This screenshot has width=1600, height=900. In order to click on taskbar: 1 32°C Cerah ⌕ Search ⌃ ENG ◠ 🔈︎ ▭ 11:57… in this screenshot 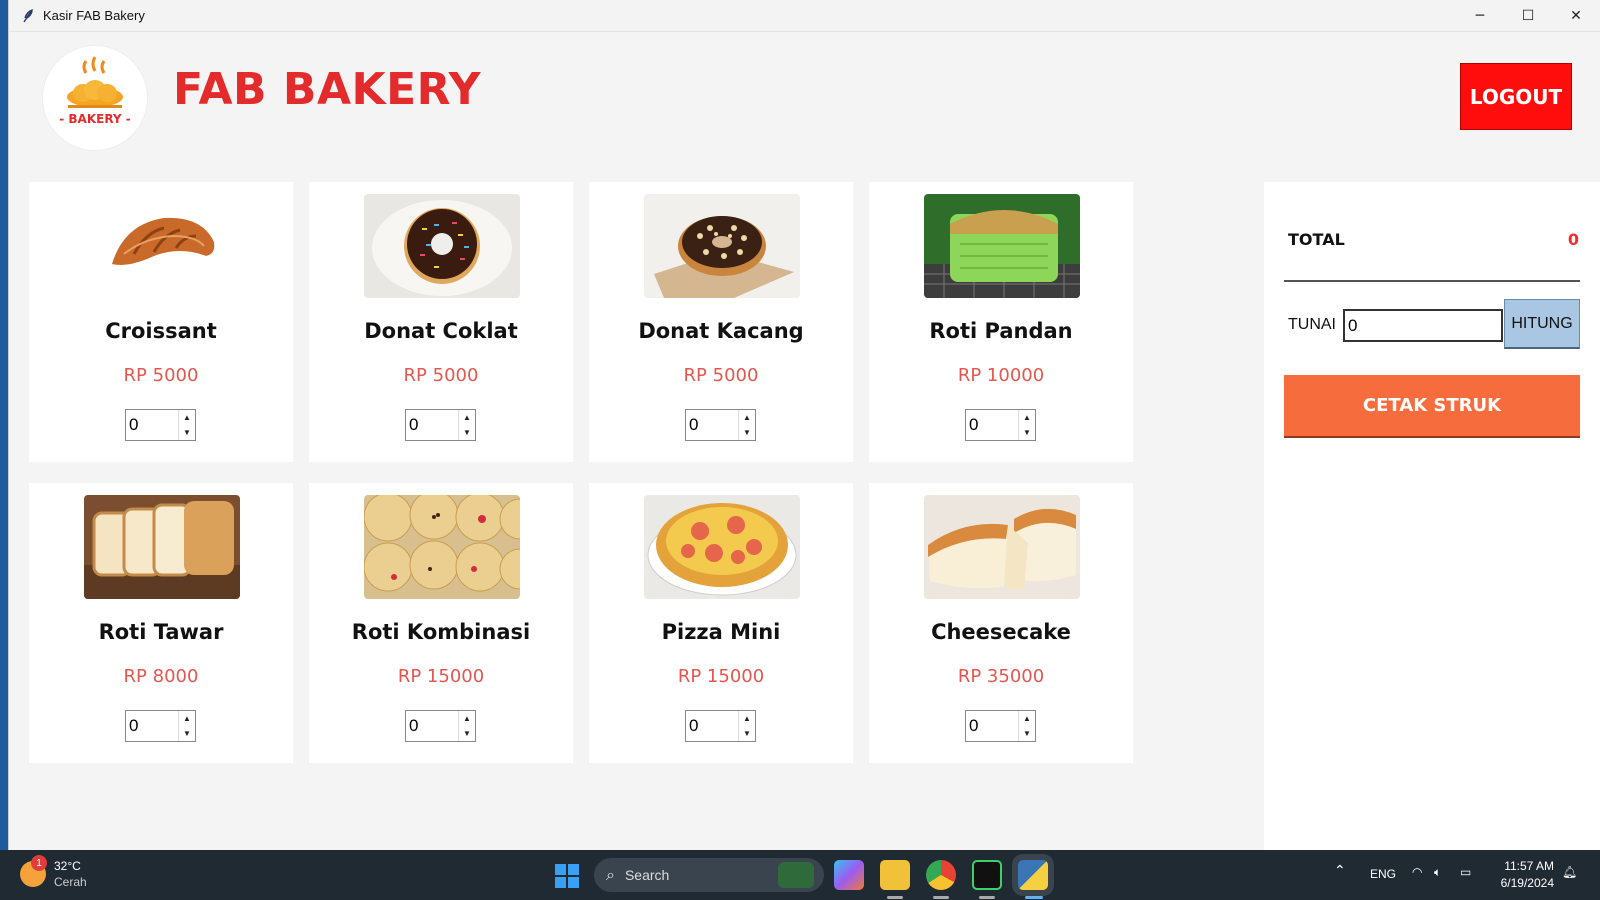, I will do `click(800, 875)`.